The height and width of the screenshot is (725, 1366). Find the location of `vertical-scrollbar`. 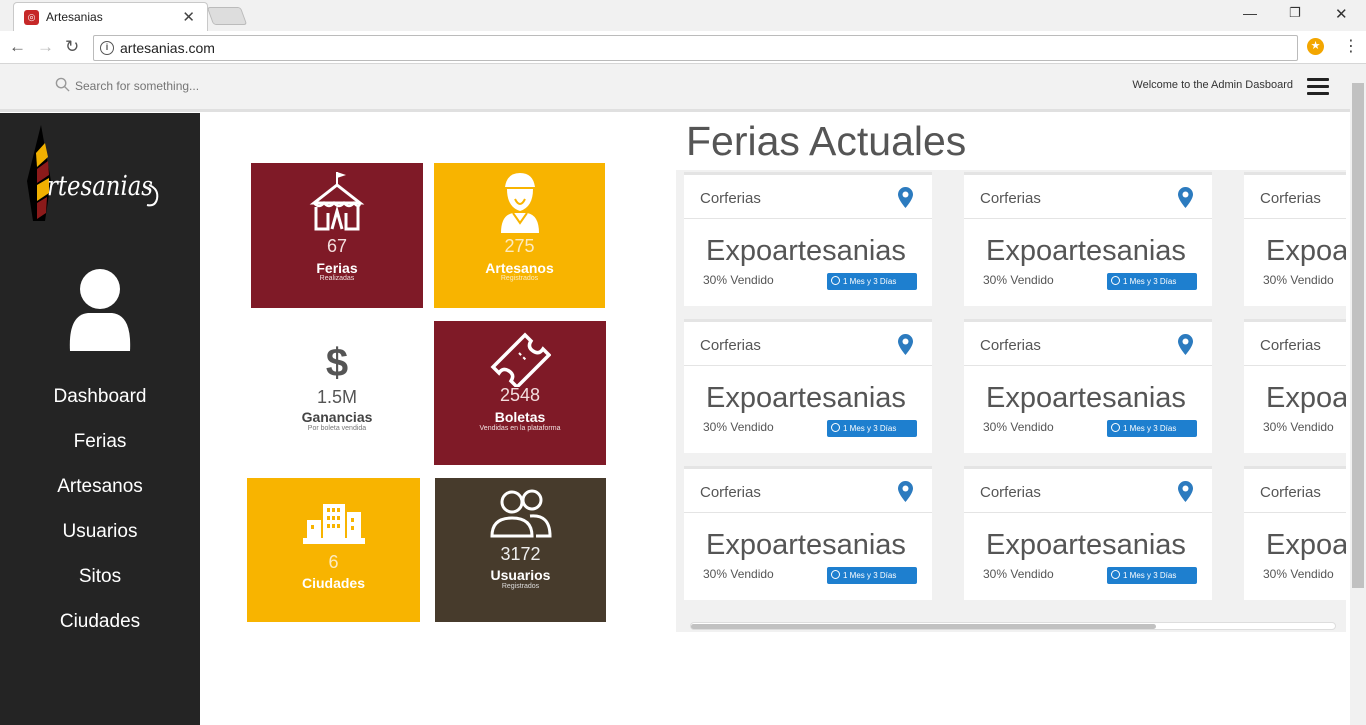

vertical-scrollbar is located at coordinates (1358, 394).